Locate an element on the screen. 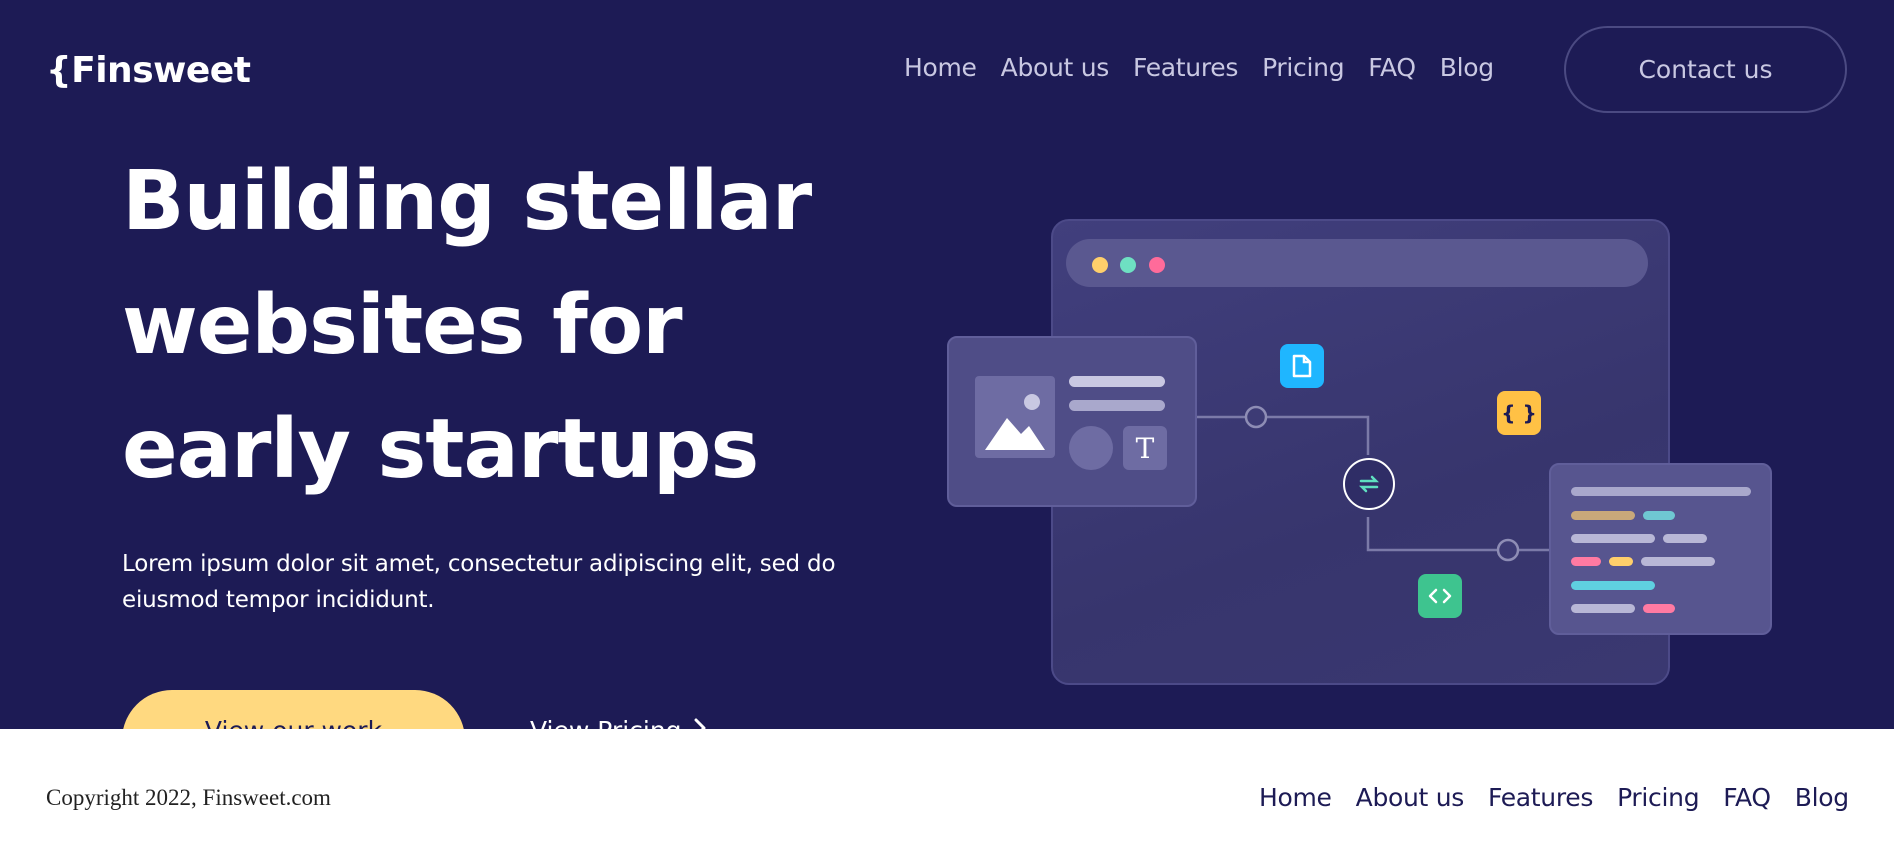 The height and width of the screenshot is (867, 1894). circle-shape is located at coordinates (1091, 448).